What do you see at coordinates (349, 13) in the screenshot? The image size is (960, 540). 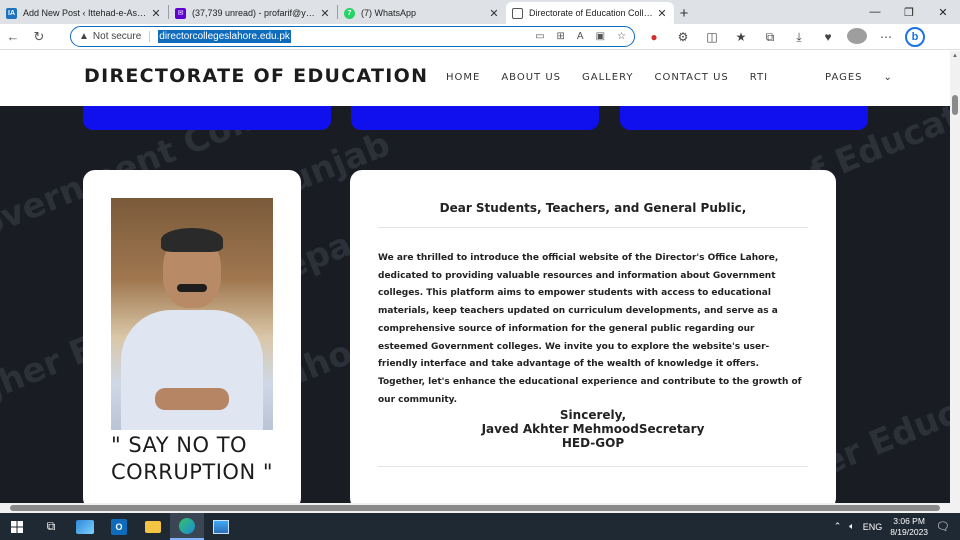 I see `whatsapp-icon: 7` at bounding box center [349, 13].